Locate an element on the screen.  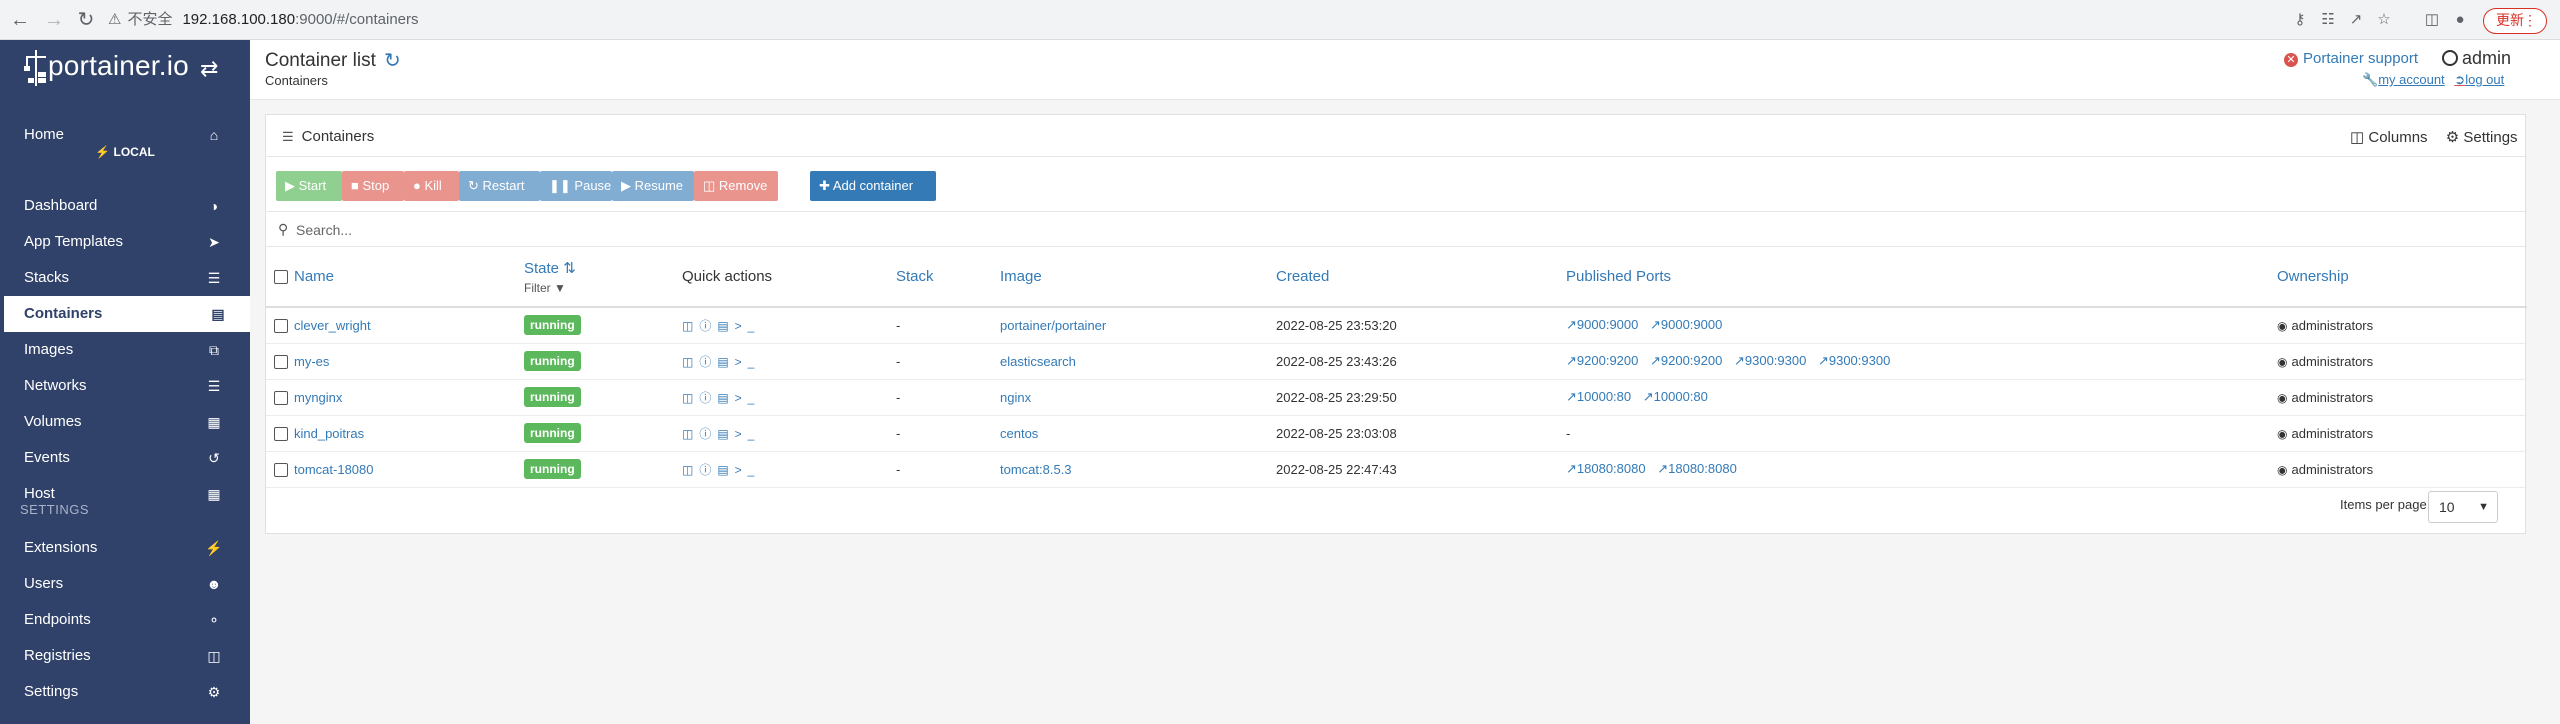
image-link: tomcat:8.5.3 is located at coordinates (1036, 469).